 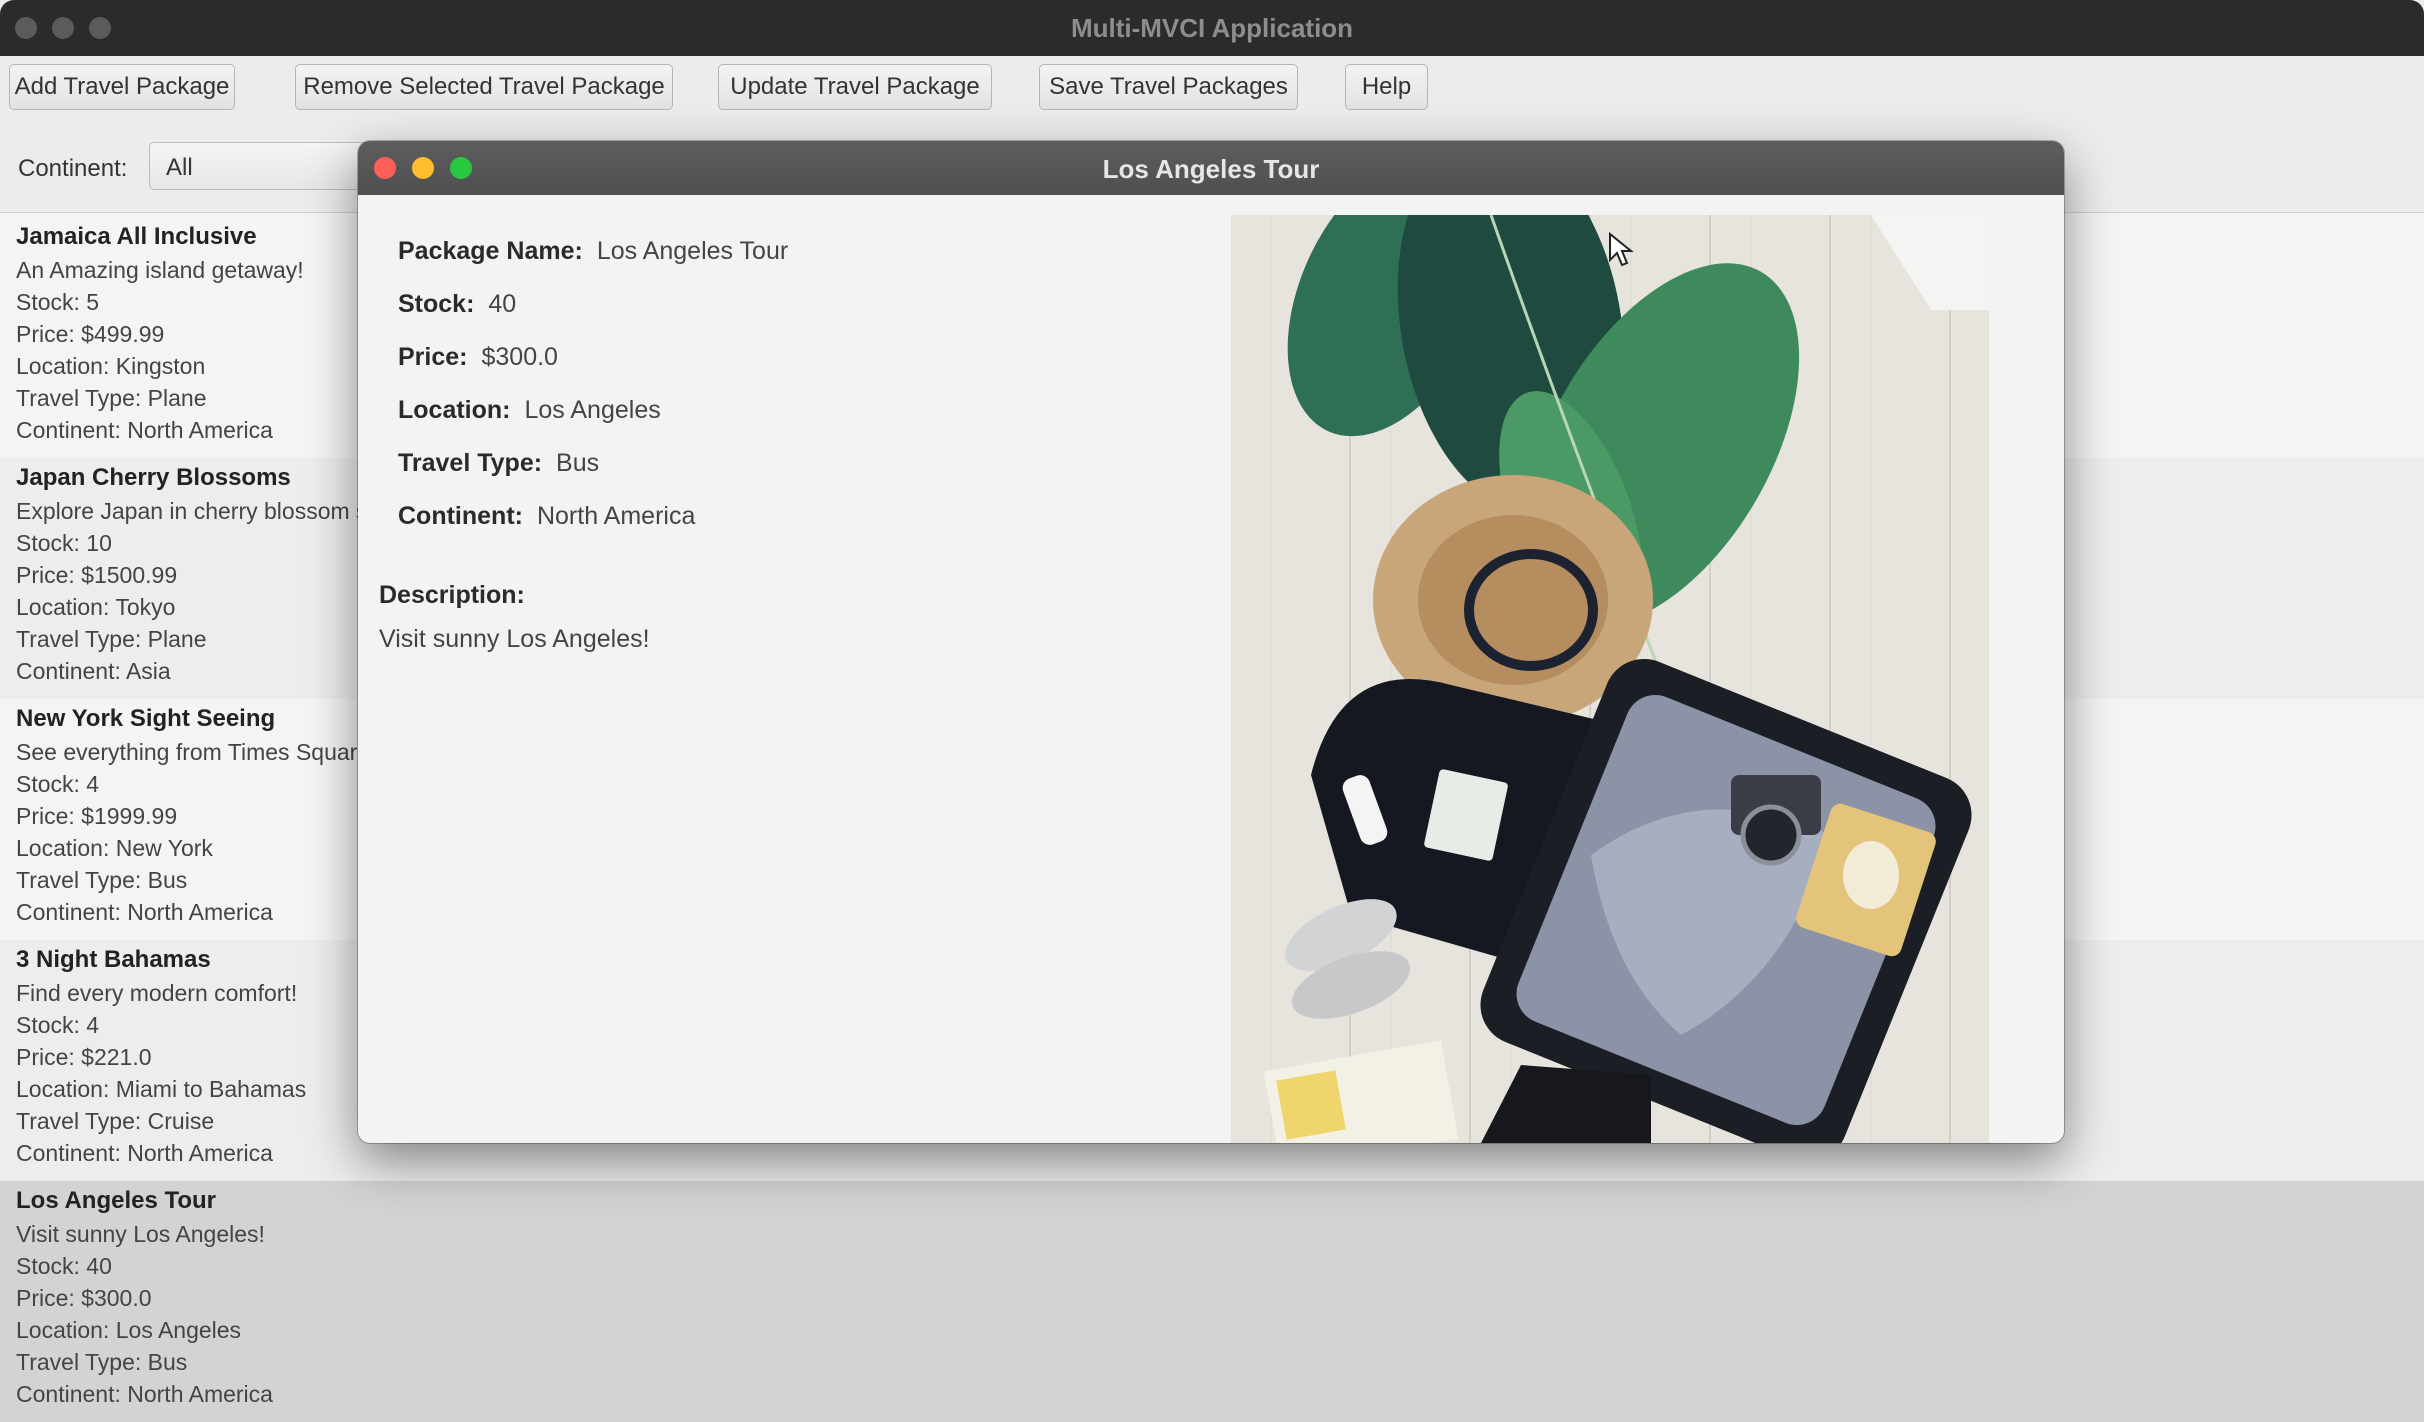 I want to click on location-label: Location:, so click(x=454, y=410).